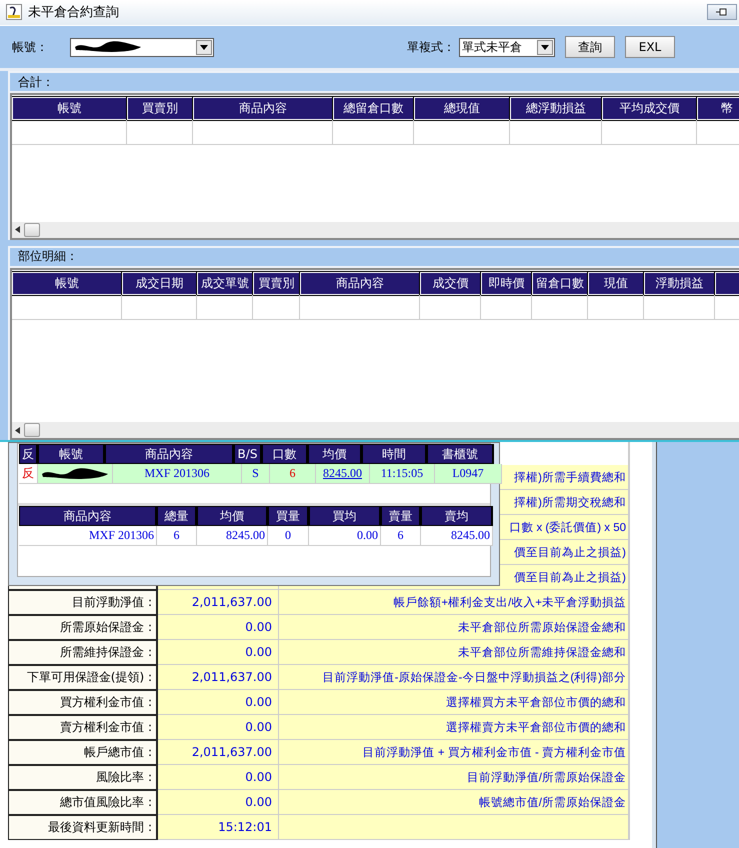 The width and height of the screenshot is (739, 848). I want to click on column-header: 時間, so click(394, 454).